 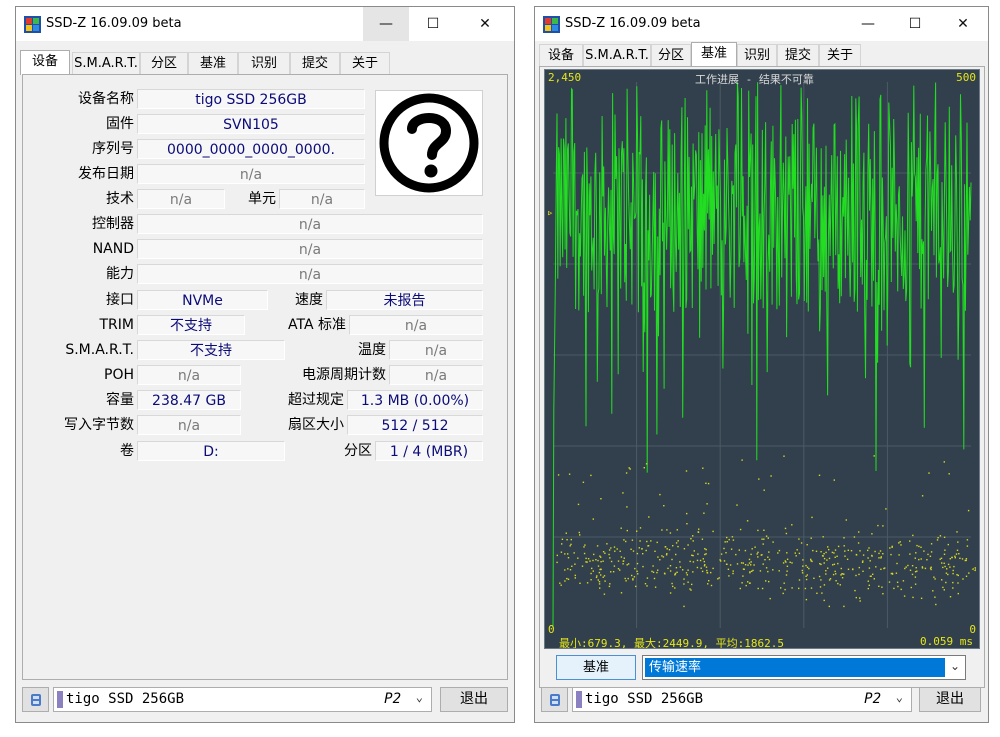 What do you see at coordinates (415, 400) in the screenshot?
I see `over-provisioning-value: 1.3 MB (0.00%)` at bounding box center [415, 400].